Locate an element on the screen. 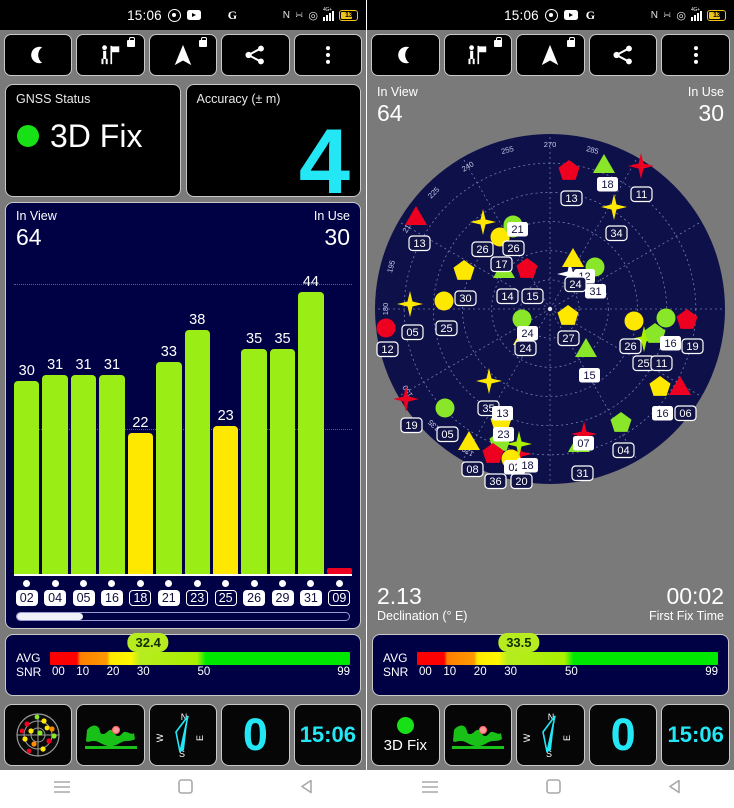  chart-satellite-id-cell: 21 is located at coordinates (168, 598).